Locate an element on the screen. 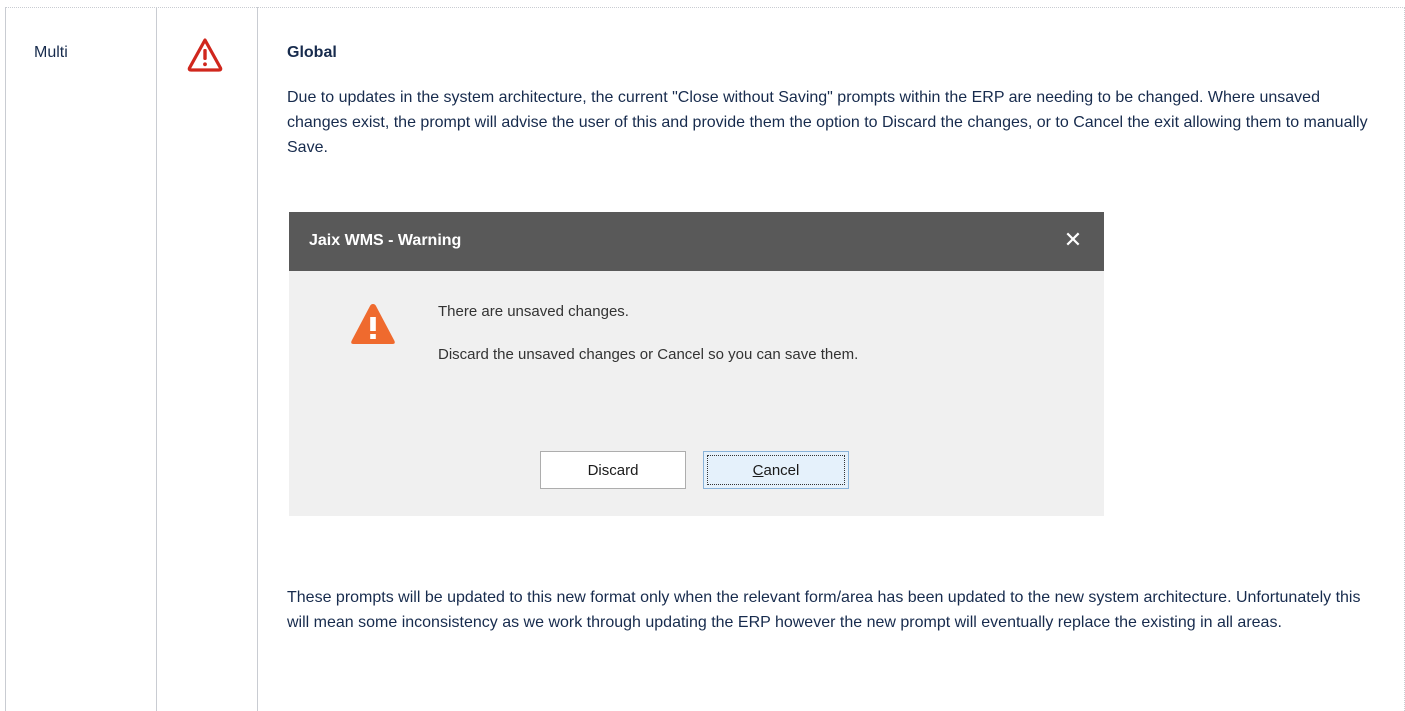  type-cell: Multi is located at coordinates (51, 52).